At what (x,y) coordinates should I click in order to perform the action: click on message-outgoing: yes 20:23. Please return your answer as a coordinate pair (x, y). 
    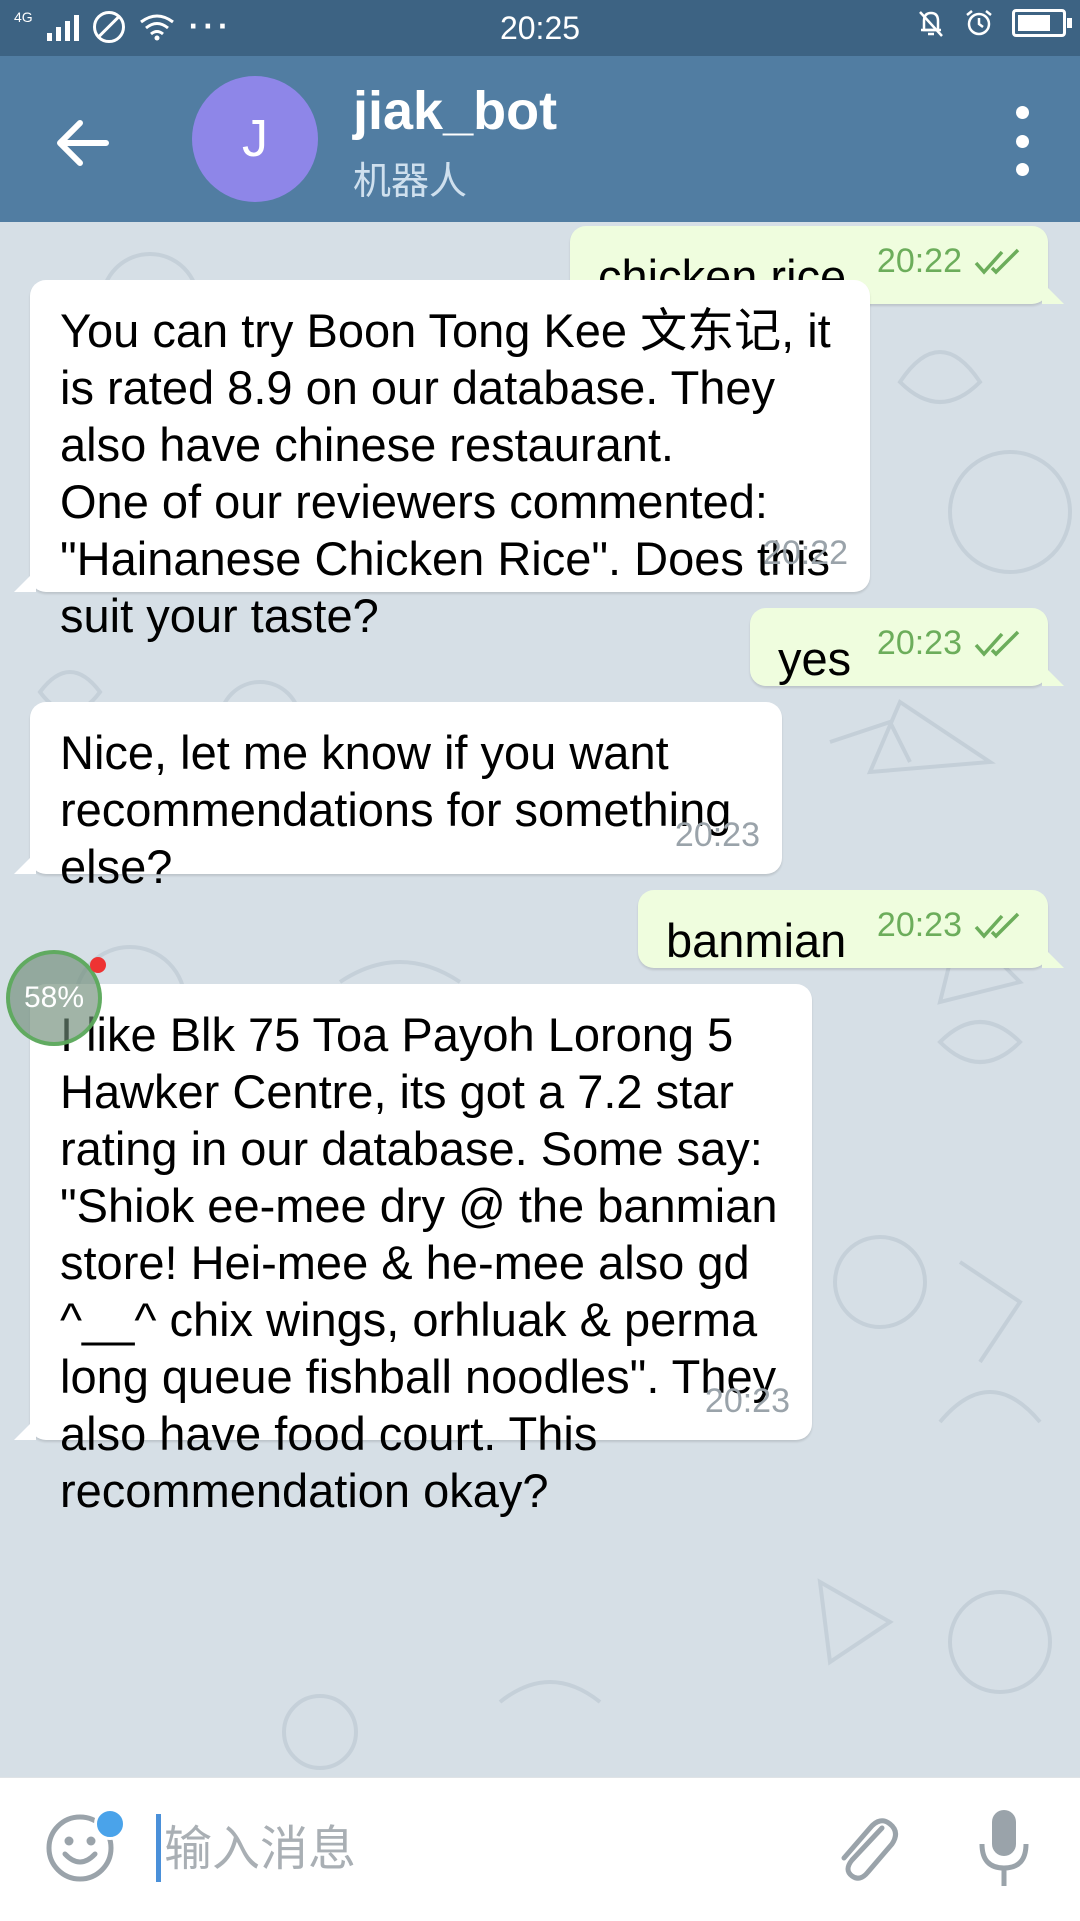
    Looking at the image, I should click on (907, 647).